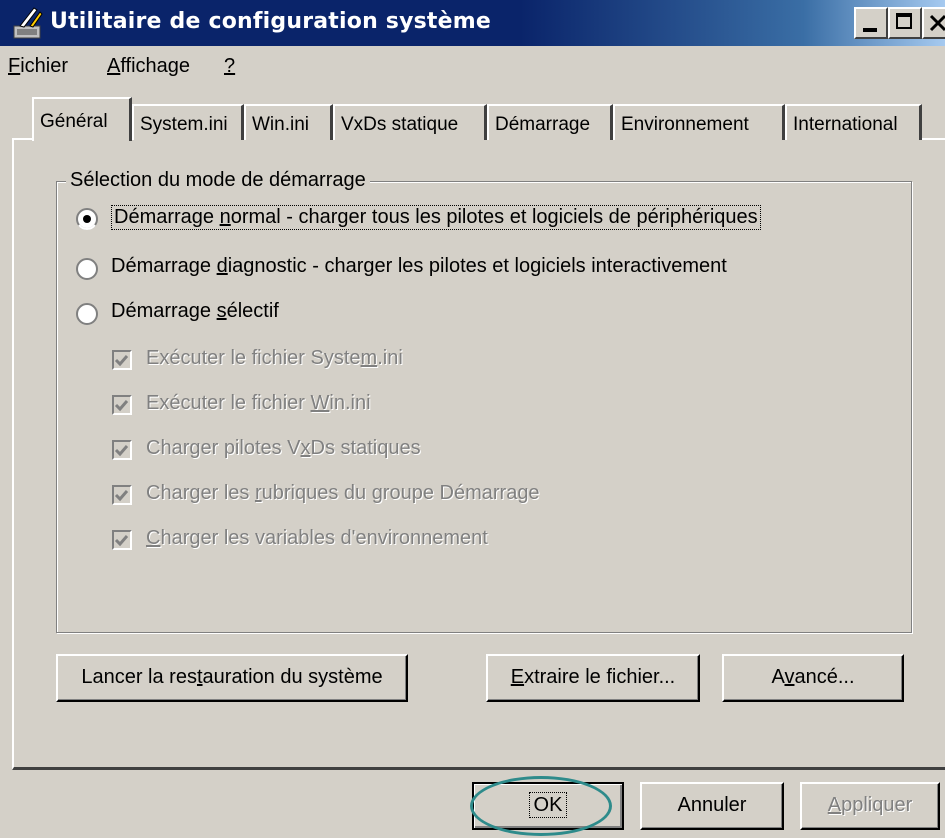 The width and height of the screenshot is (945, 838). Describe the element at coordinates (410, 122) in the screenshot. I see `tab-vxds-statique: VxDs statique` at that location.